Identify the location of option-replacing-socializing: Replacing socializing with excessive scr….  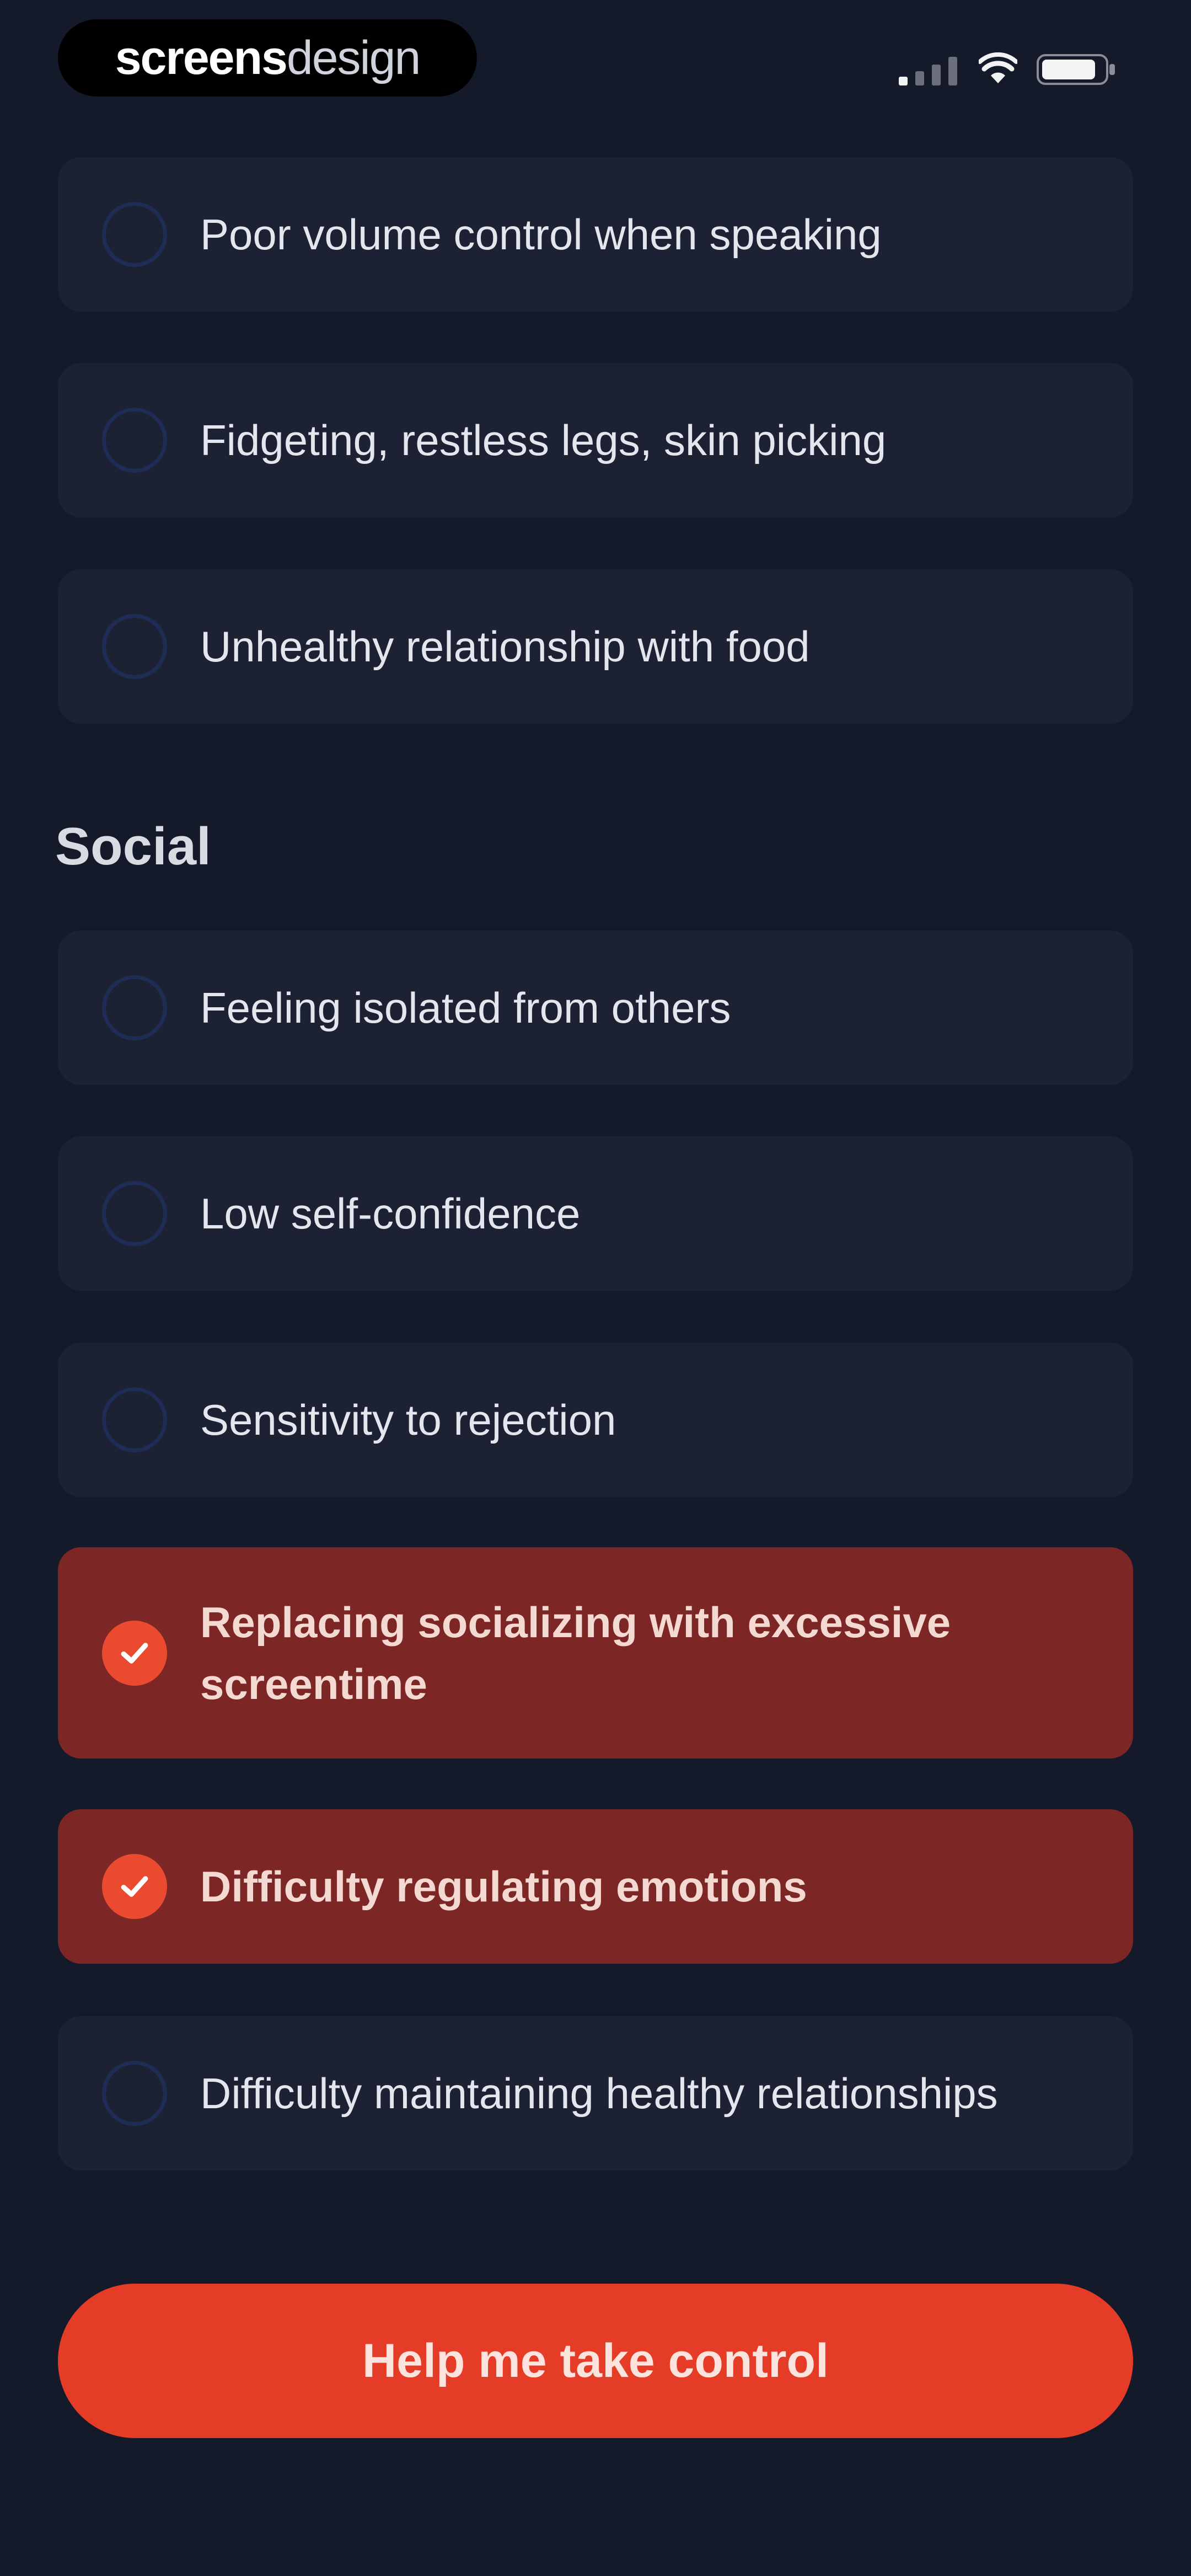
(595, 1653).